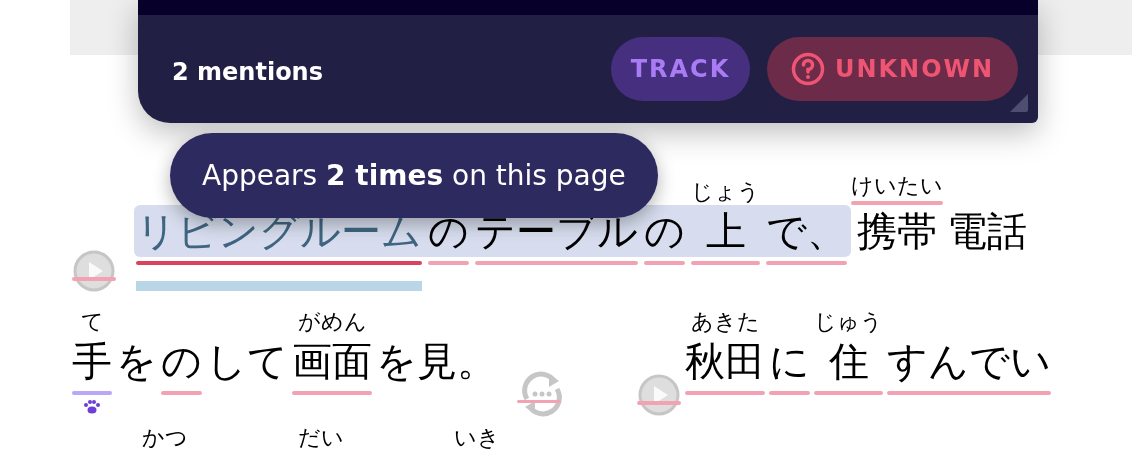 This screenshot has width=1132, height=476. Describe the element at coordinates (987, 231) in the screenshot. I see `word: 電話` at that location.